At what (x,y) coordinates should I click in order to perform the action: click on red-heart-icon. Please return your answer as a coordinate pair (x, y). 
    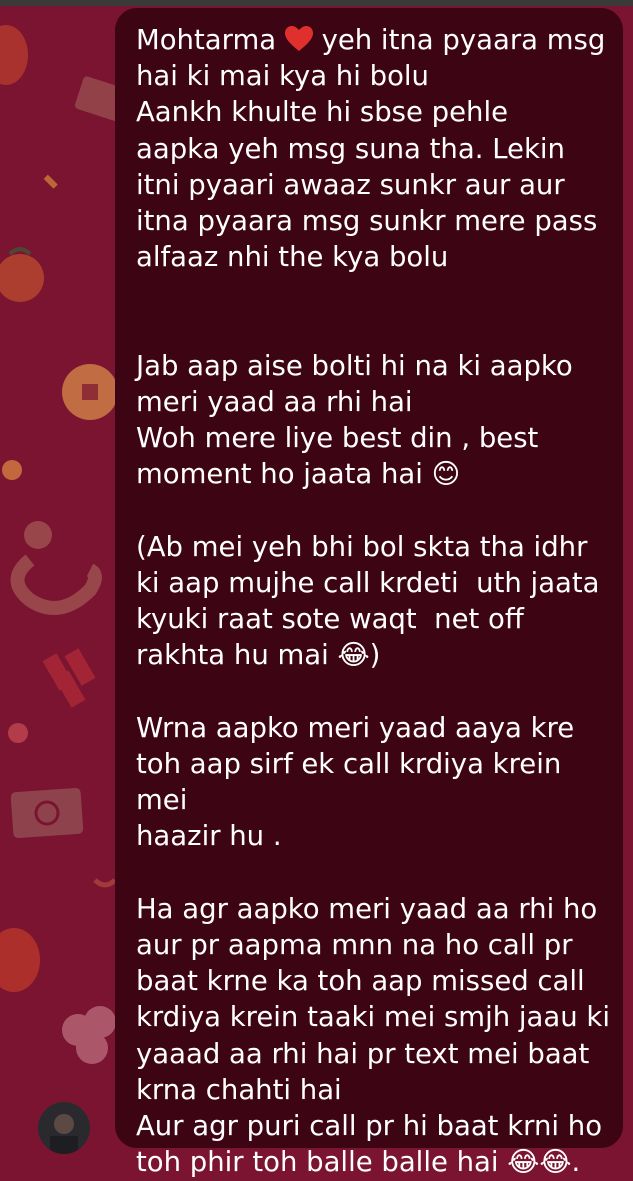
    Looking at the image, I should click on (298, 38).